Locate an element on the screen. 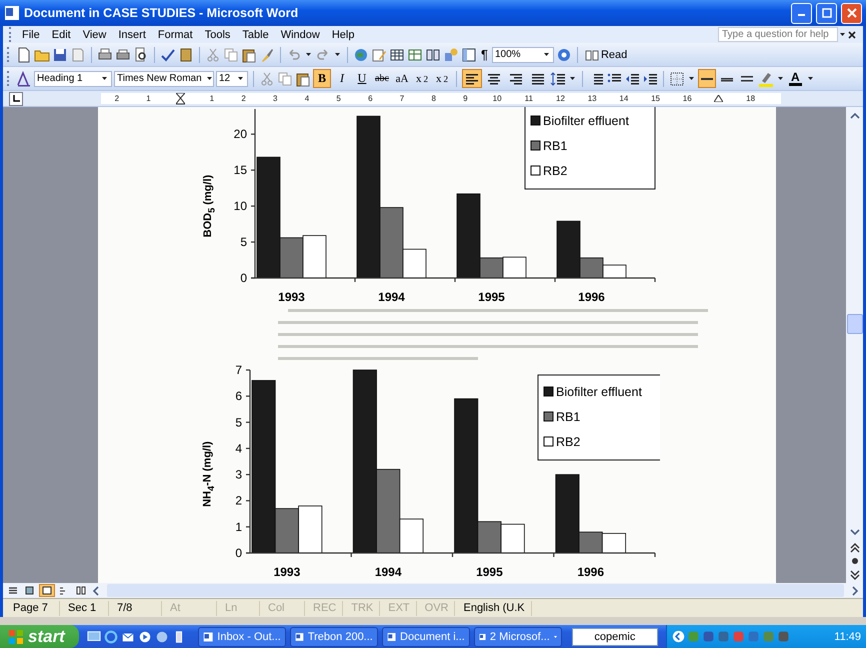 The width and height of the screenshot is (866, 648). brush-icon is located at coordinates (267, 54).